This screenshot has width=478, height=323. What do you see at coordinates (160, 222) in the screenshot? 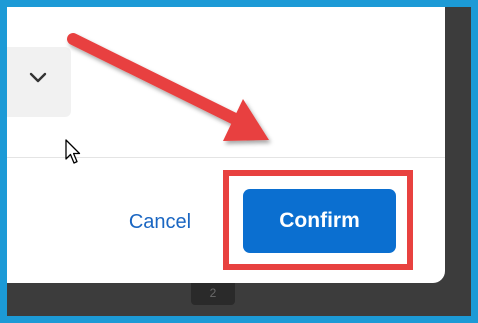
I see `cancel-button: Cancel` at bounding box center [160, 222].